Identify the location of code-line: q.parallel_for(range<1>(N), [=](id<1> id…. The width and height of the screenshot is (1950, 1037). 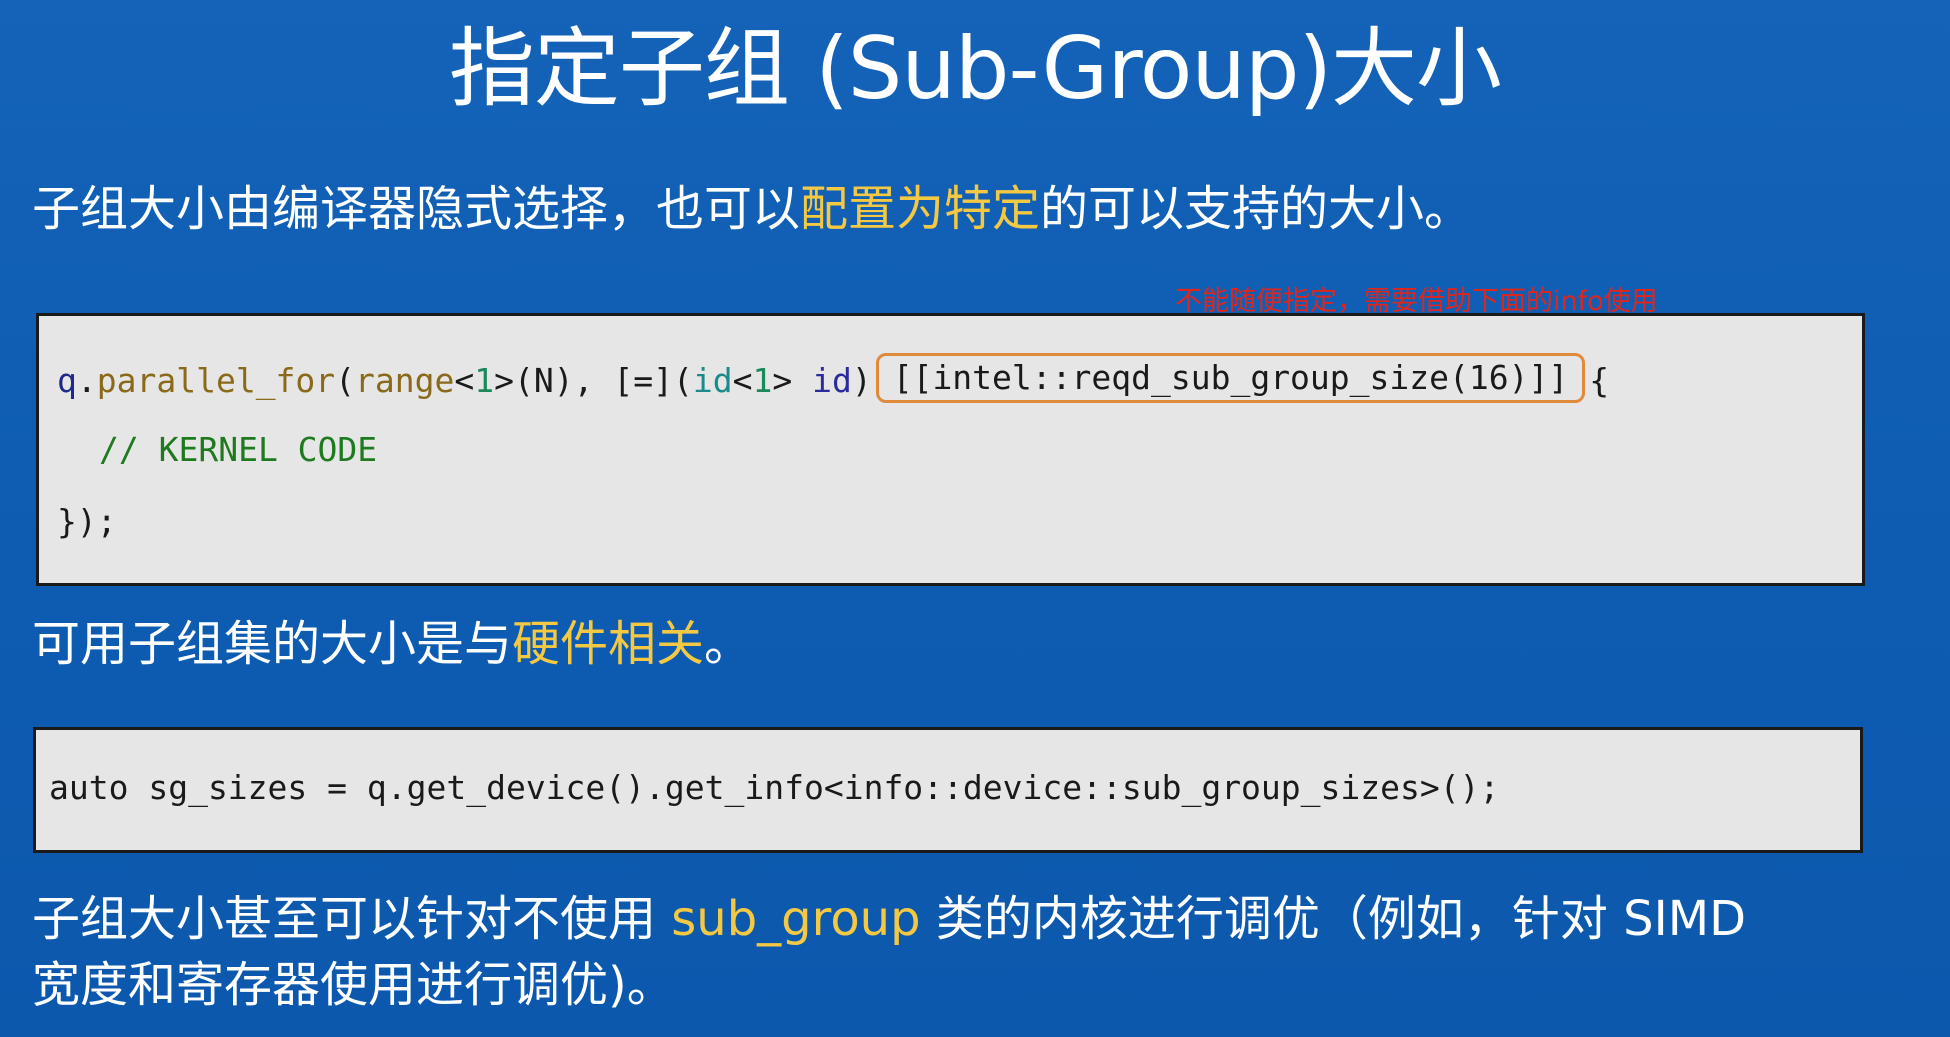
(833, 379).